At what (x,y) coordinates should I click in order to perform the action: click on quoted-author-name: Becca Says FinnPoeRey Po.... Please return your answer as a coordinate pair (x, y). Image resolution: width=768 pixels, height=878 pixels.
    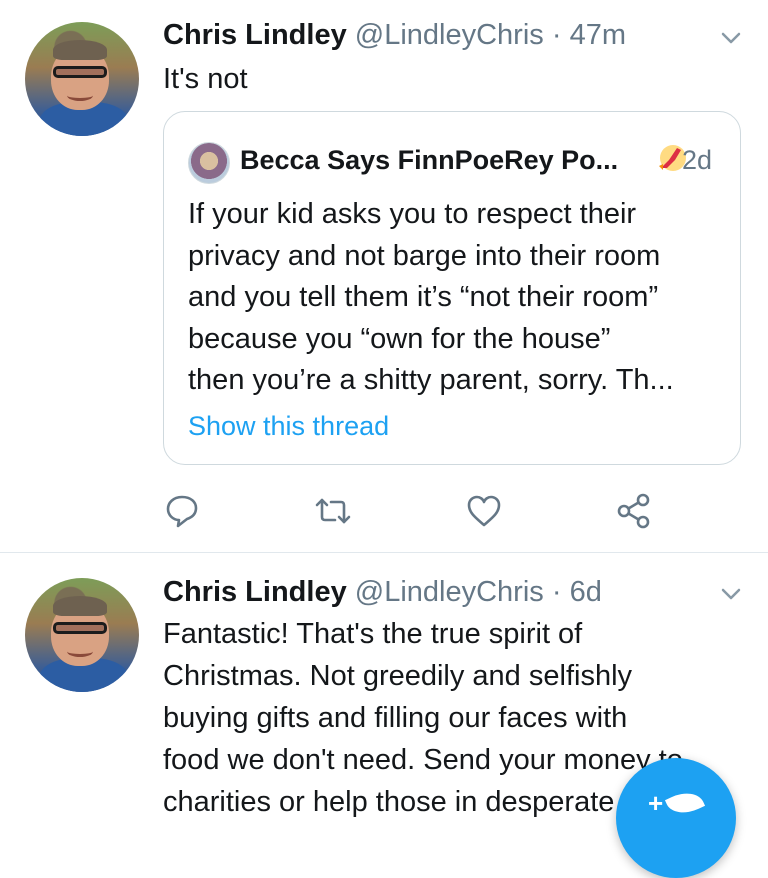
    Looking at the image, I should click on (429, 160).